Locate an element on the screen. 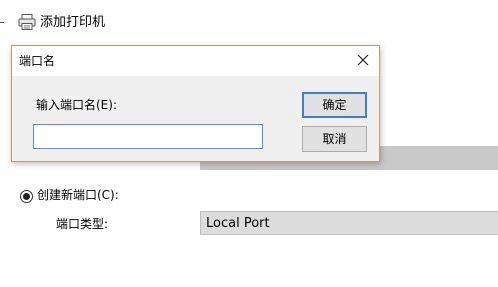  port-name-input is located at coordinates (148, 136).